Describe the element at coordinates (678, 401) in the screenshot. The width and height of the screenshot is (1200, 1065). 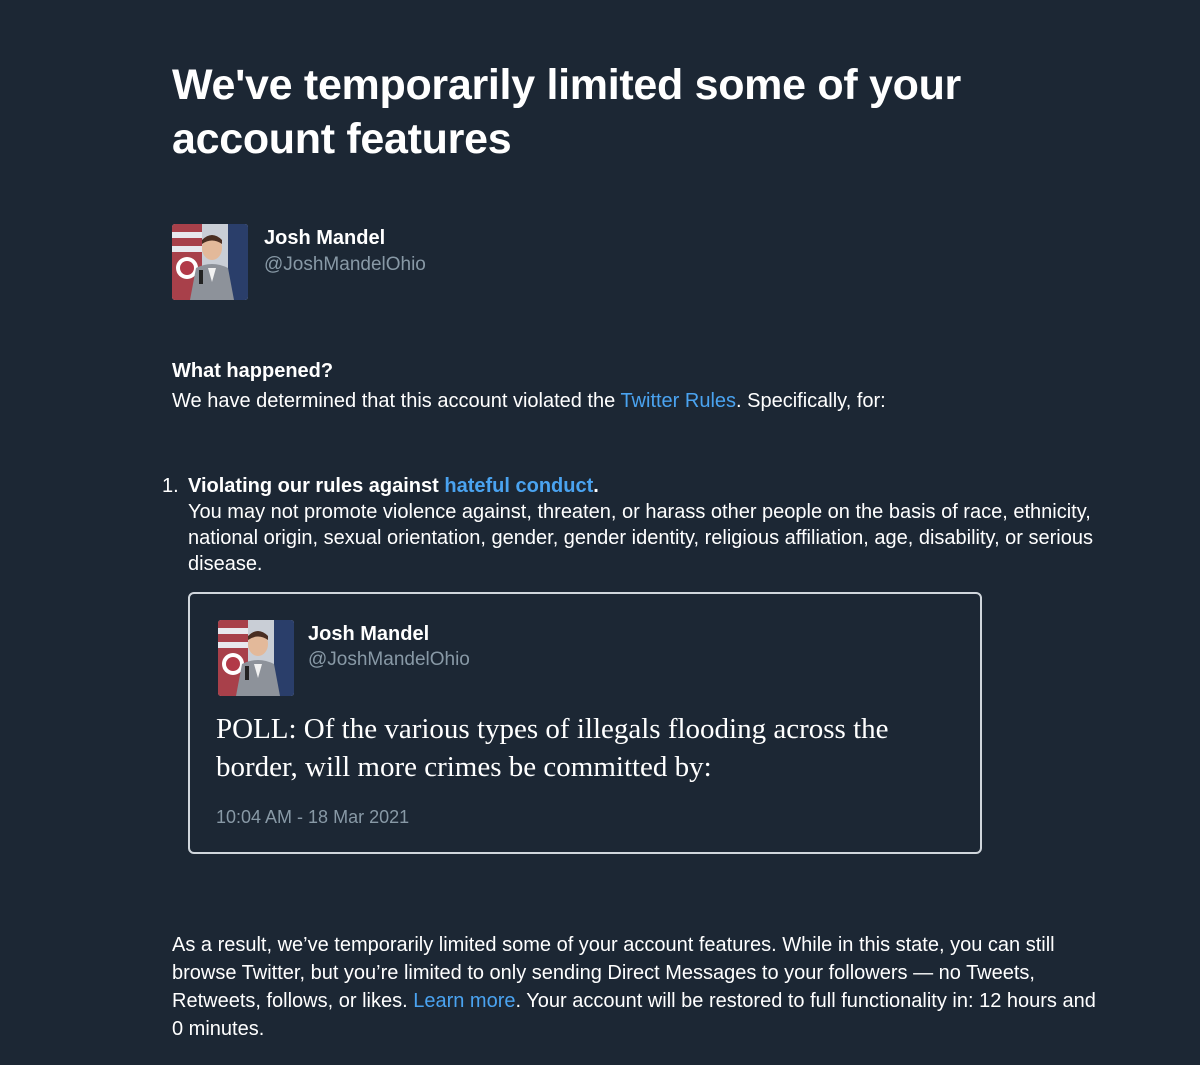
I see `twitter-rules-link: Twitter Rules` at that location.